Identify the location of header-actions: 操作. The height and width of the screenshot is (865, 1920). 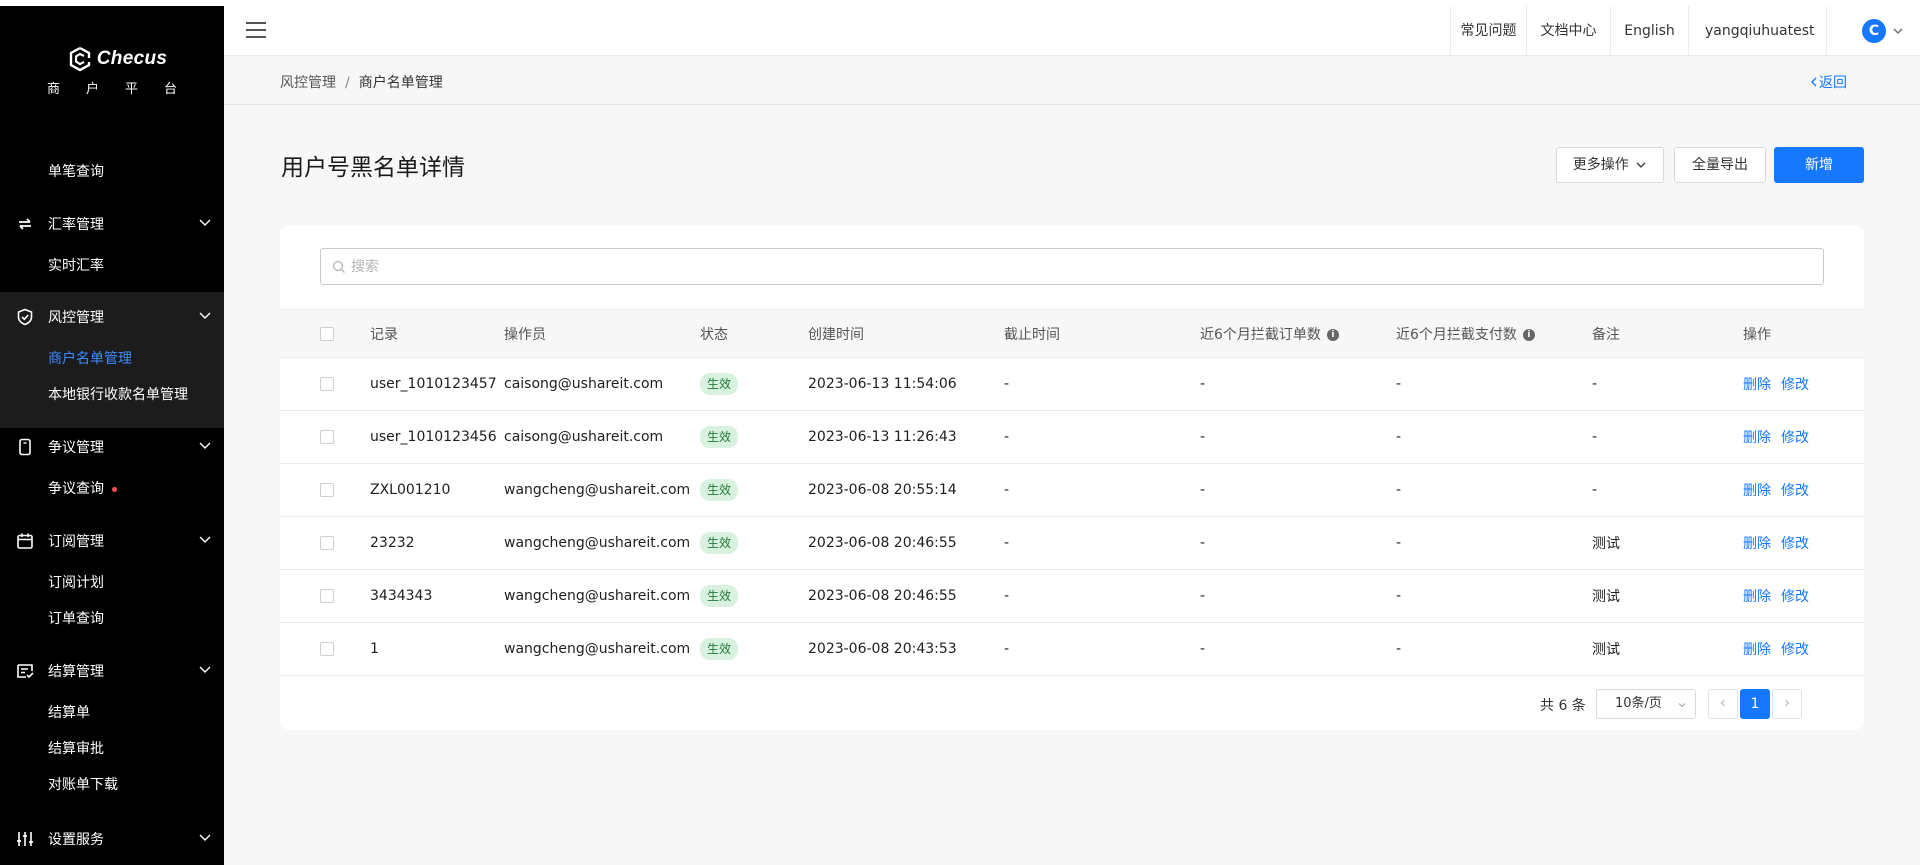
(1803, 333).